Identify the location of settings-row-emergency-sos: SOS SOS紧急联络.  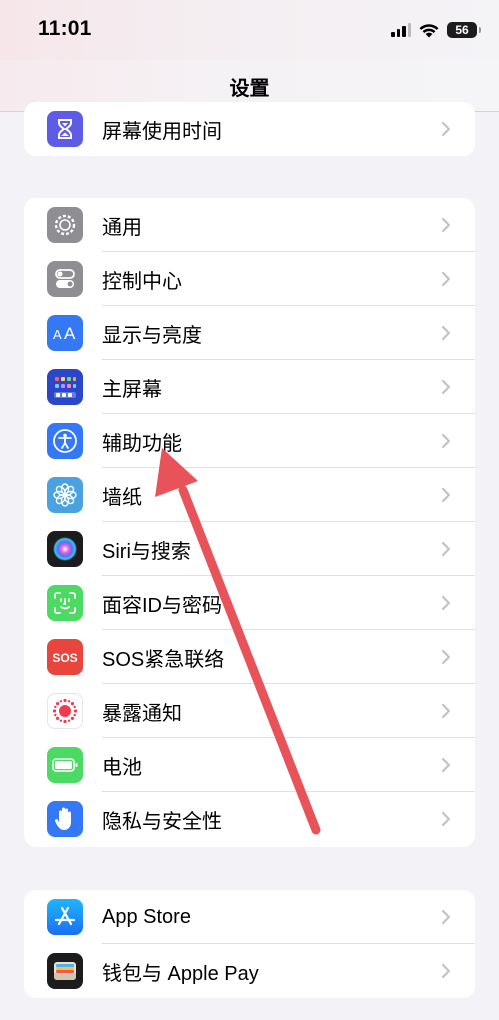
(249, 657).